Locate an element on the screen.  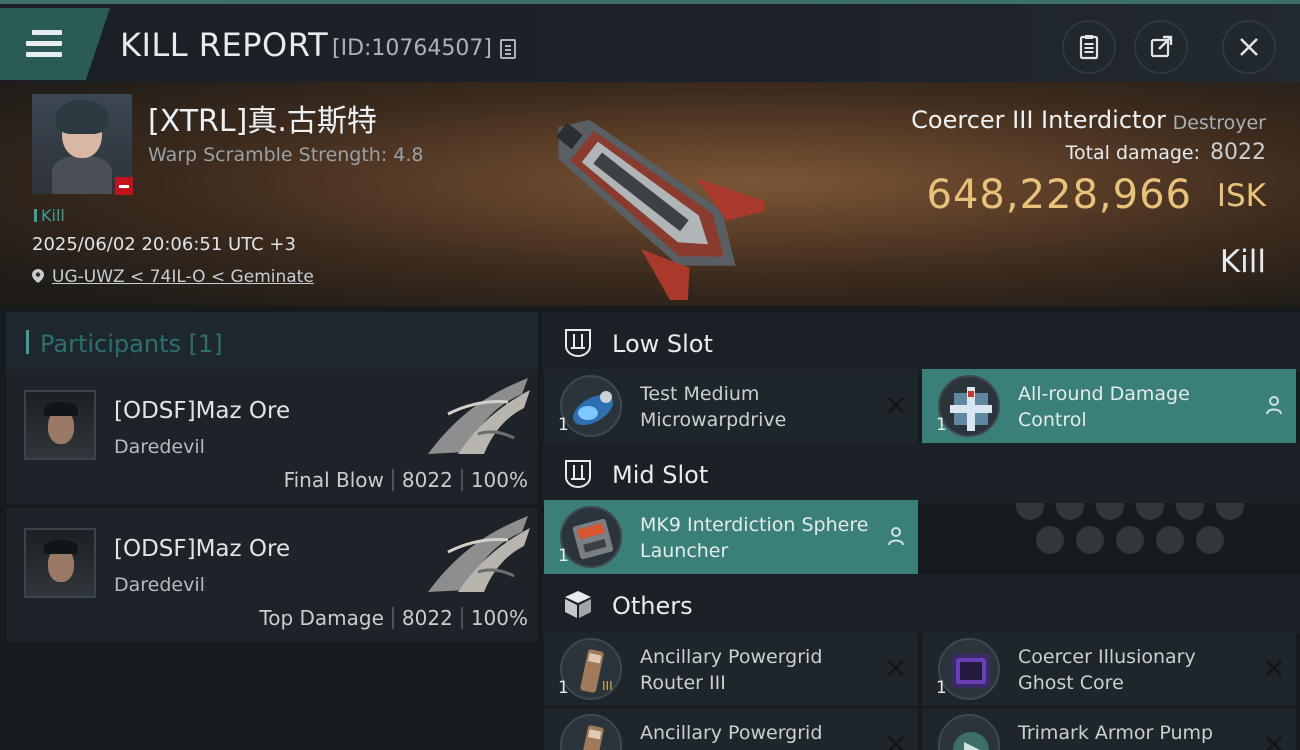
share-icon is located at coordinates (1161, 46).